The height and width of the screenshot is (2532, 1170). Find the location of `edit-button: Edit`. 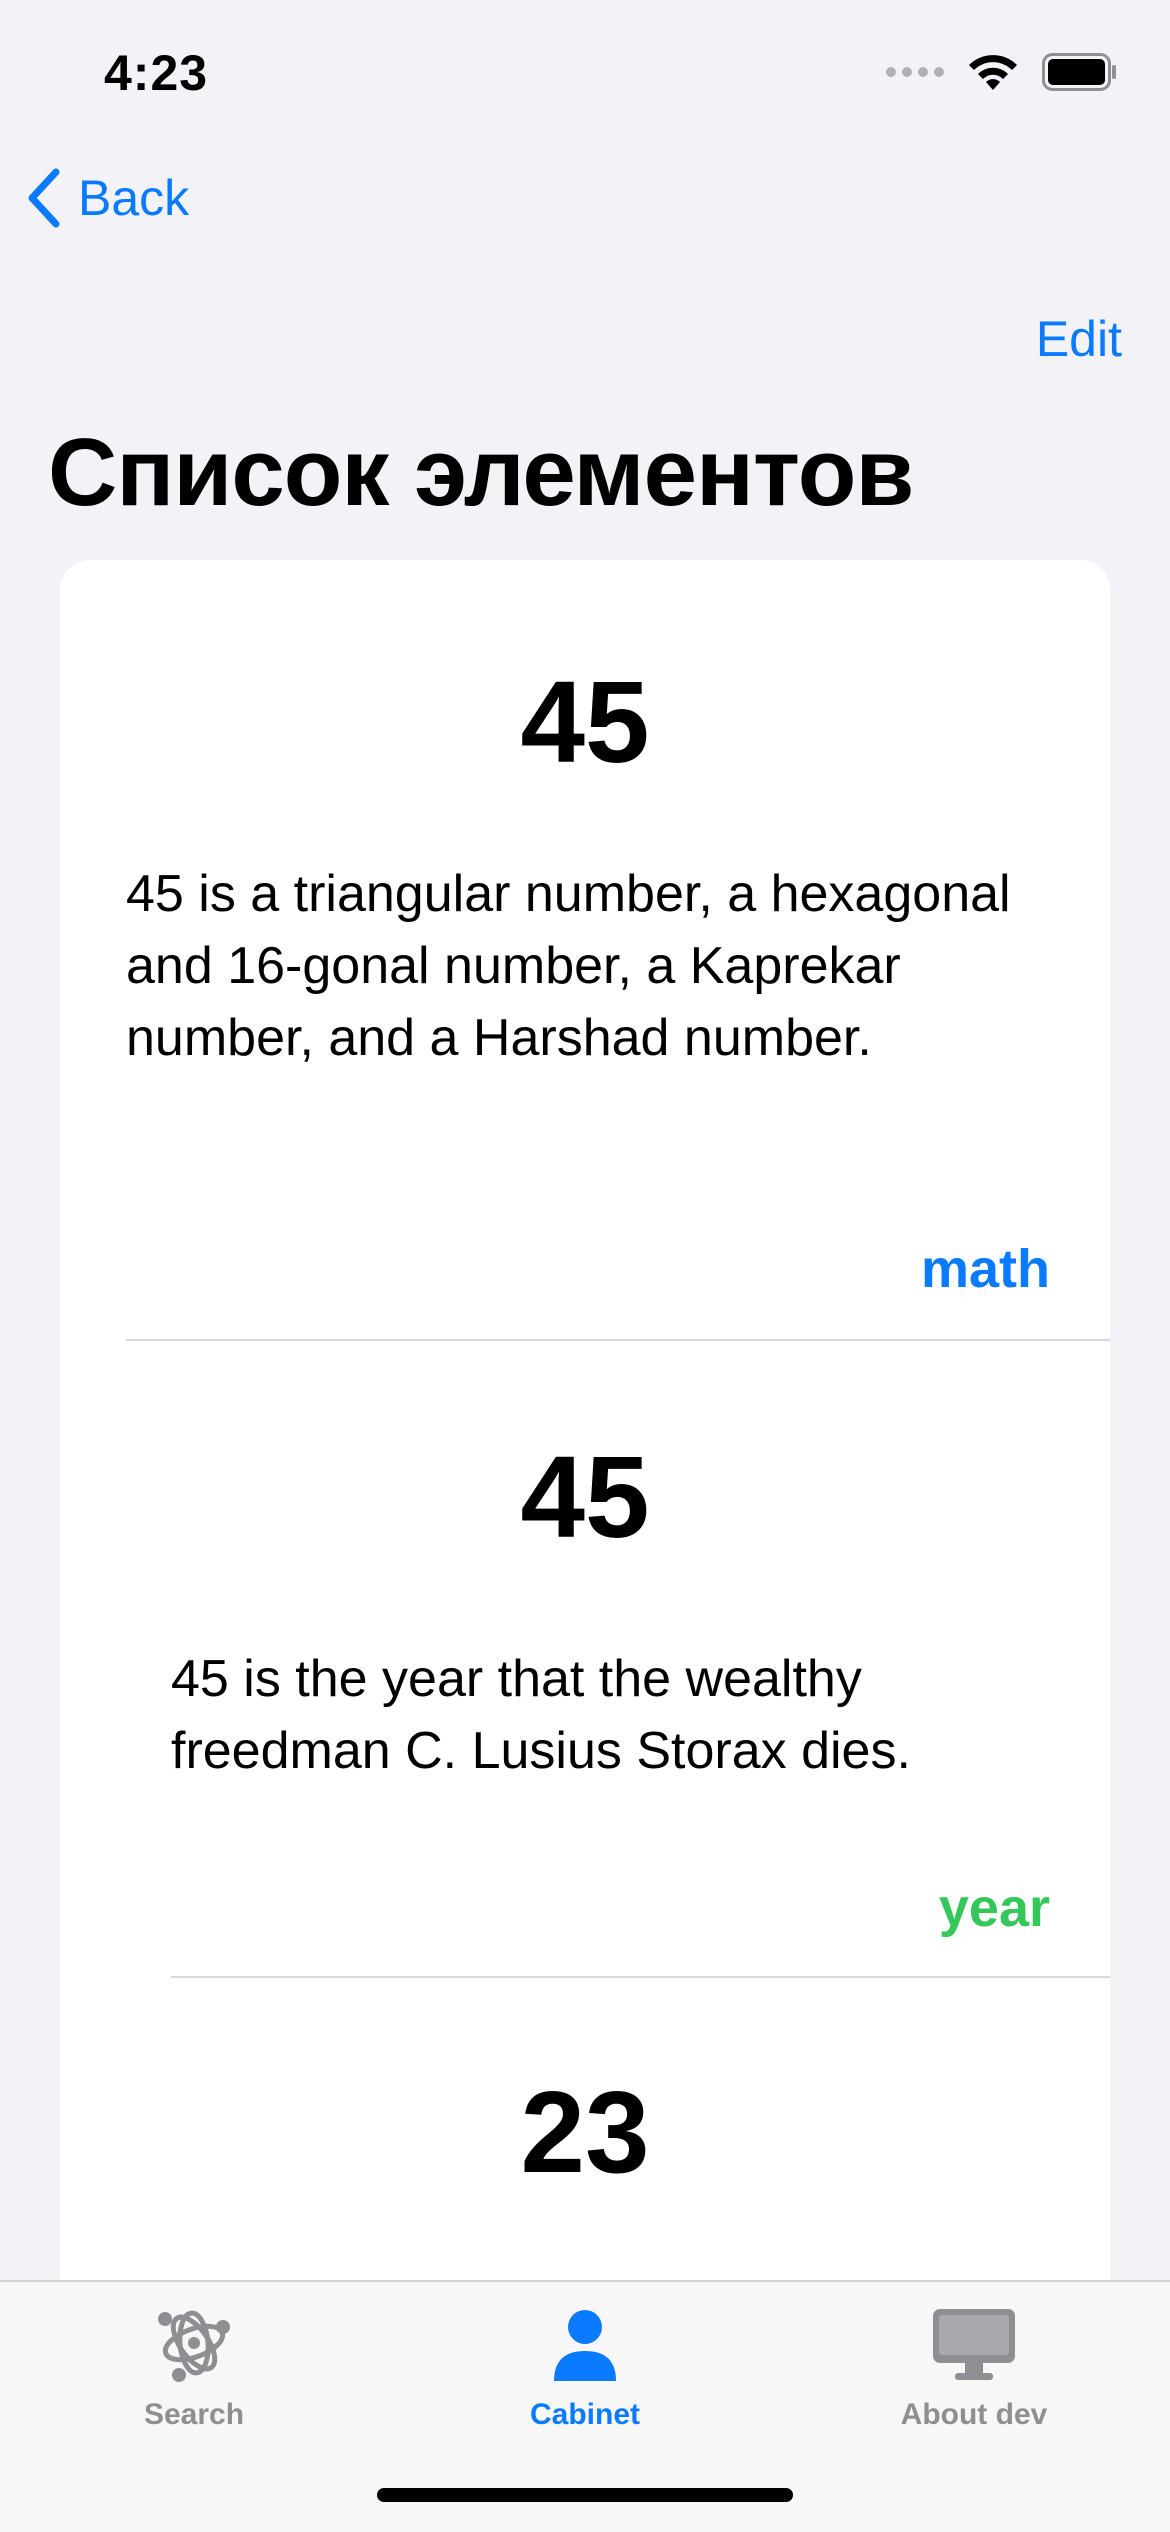

edit-button: Edit is located at coordinates (1079, 339).